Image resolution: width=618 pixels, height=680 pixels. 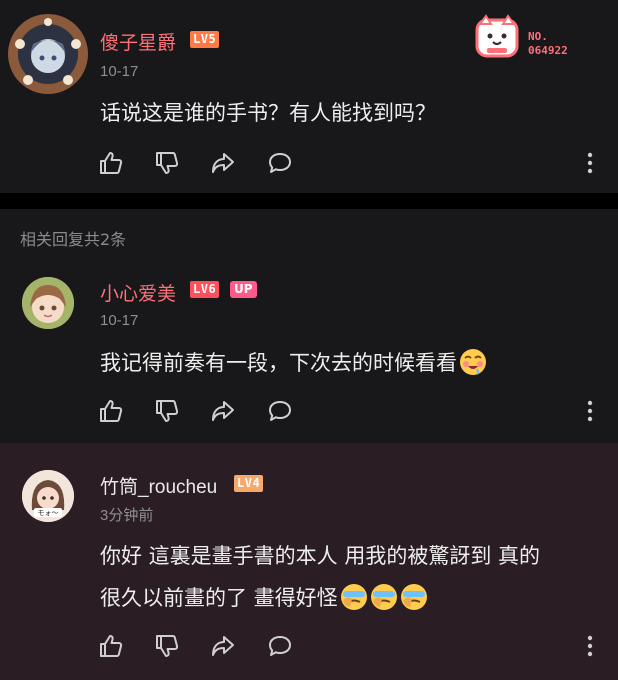 I want to click on fan-badge-label: NO., so click(x=538, y=36).